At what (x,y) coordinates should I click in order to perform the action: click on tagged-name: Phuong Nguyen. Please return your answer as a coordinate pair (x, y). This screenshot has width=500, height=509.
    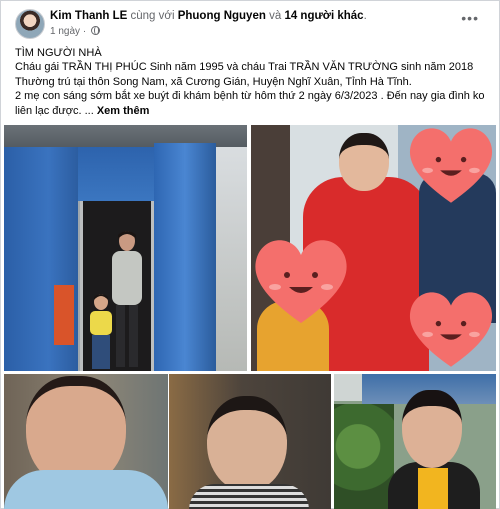
    Looking at the image, I should click on (222, 16).